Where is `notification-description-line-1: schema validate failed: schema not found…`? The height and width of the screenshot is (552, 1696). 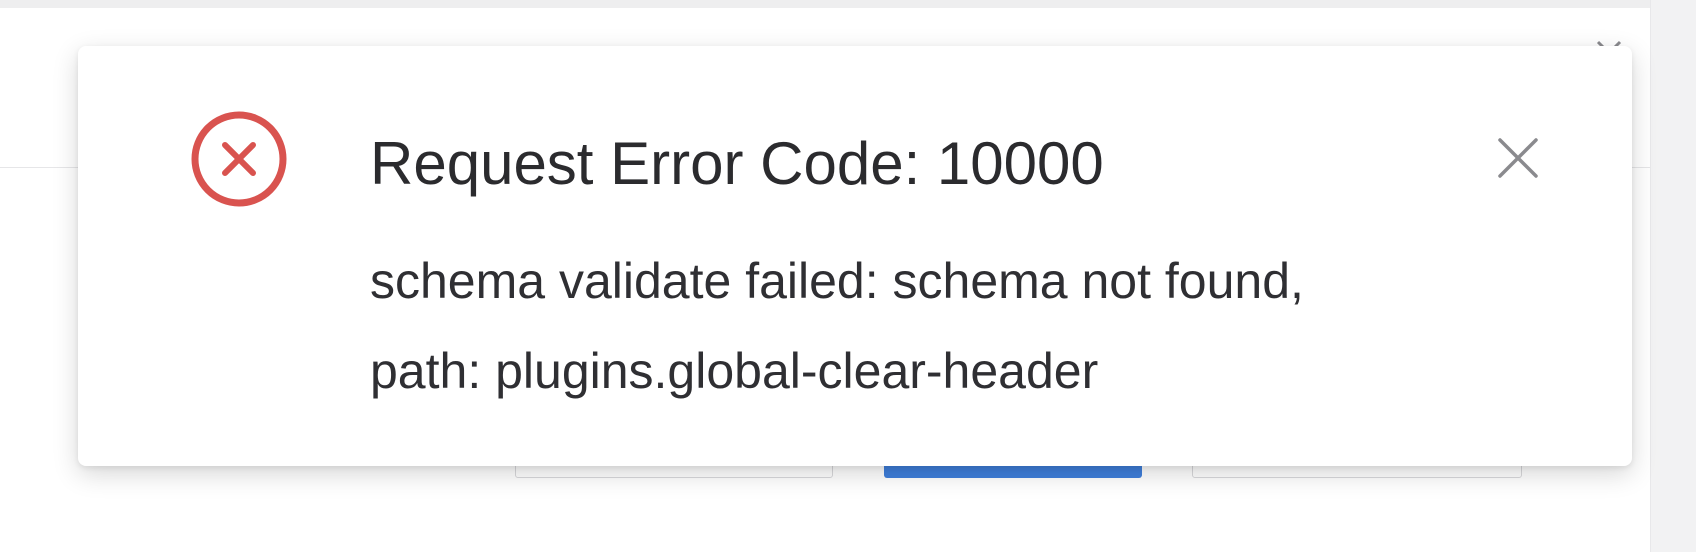
notification-description-line-1: schema validate failed: schema not found… is located at coordinates (837, 281).